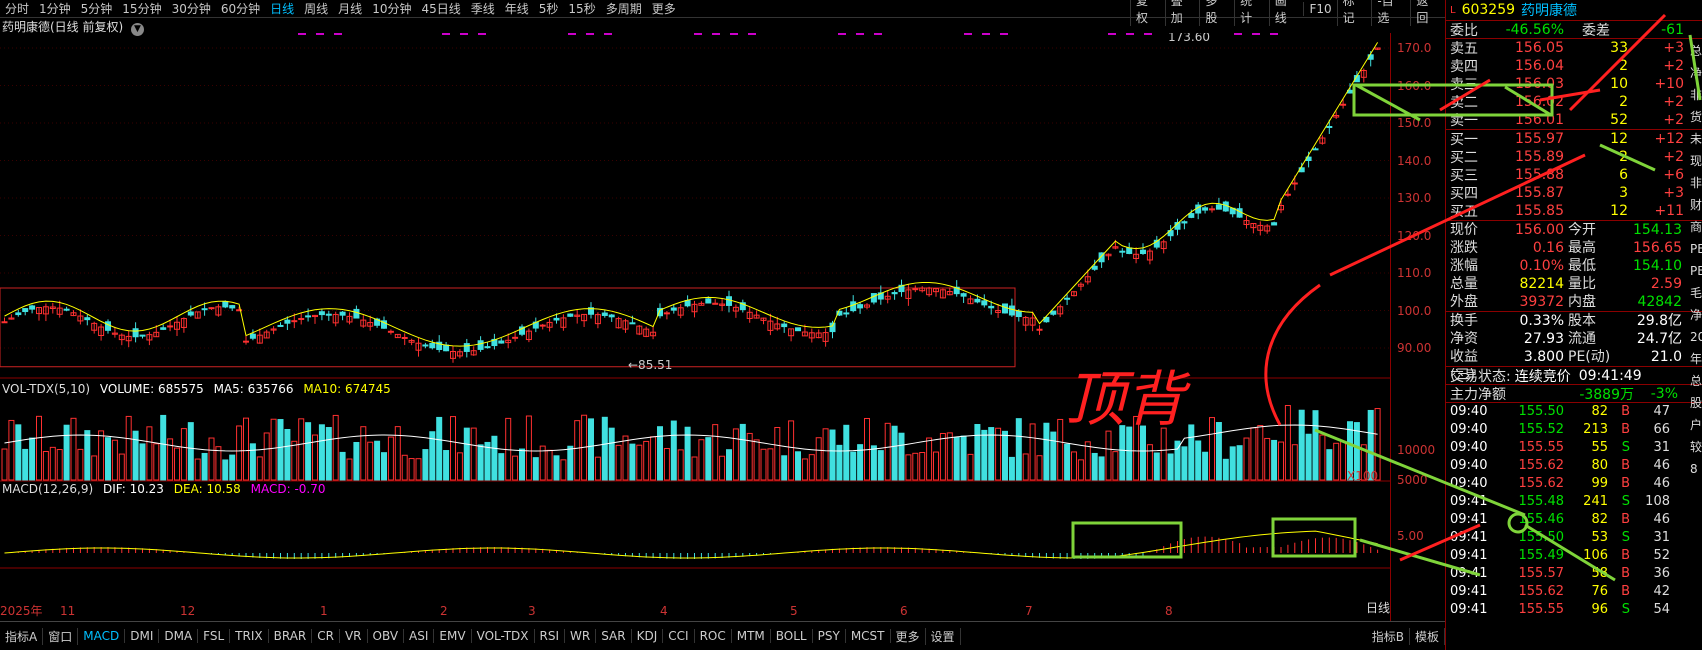 This screenshot has width=1702, height=650. I want to click on side-label: 非, so click(1696, 95).